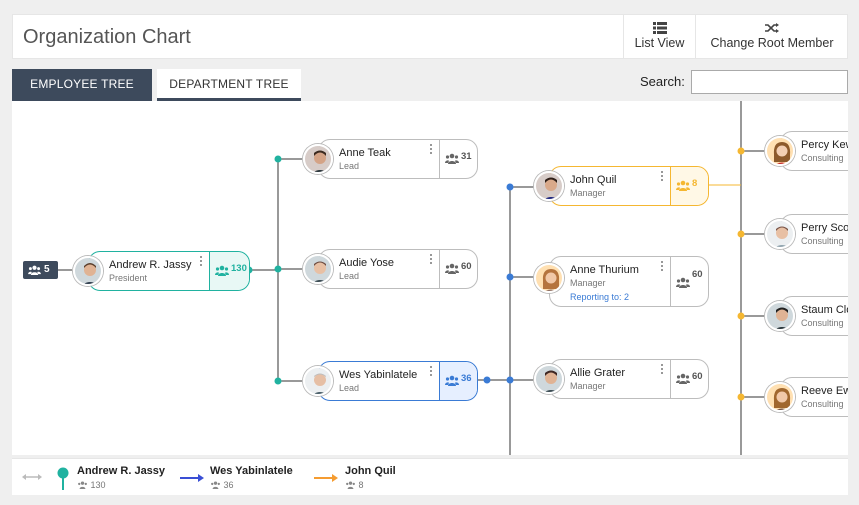 Image resolution: width=859 pixels, height=505 pixels. I want to click on tab-department-label: DEPARTMENT TREE, so click(229, 84).